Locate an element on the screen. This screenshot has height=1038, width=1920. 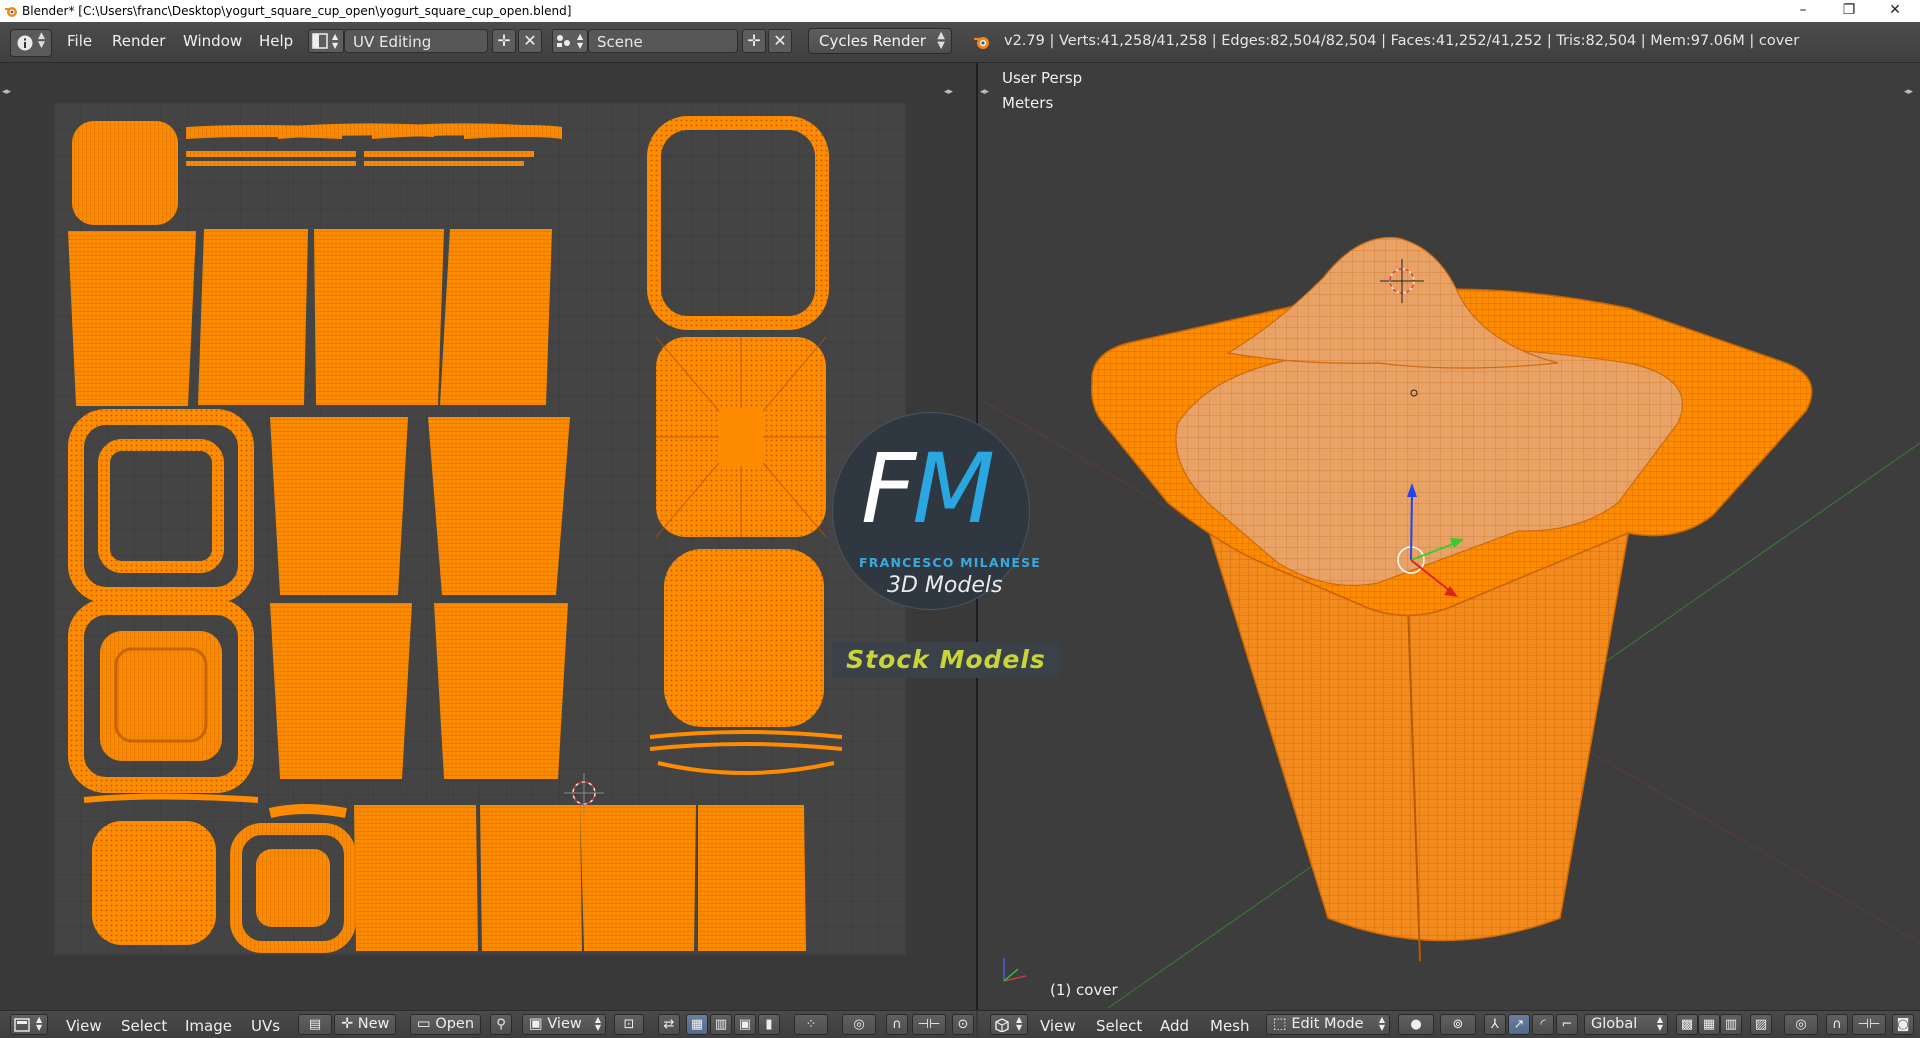
pivot-button: ⊡ is located at coordinates (629, 1024).